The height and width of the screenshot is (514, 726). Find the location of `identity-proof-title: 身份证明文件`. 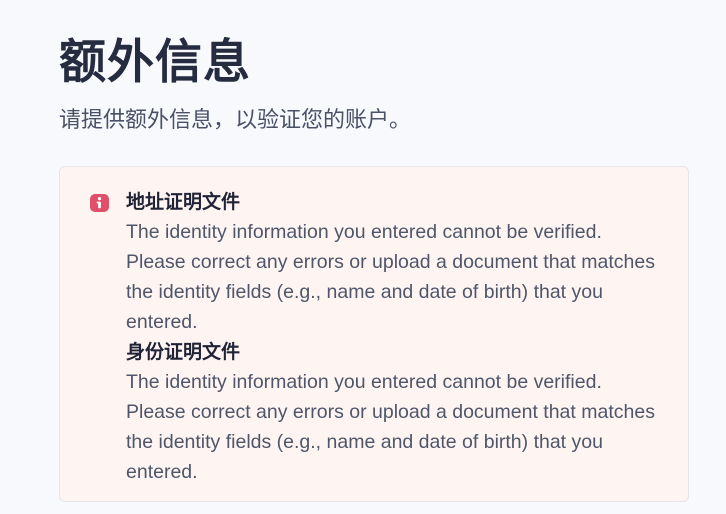

identity-proof-title: 身份证明文件 is located at coordinates (183, 352).